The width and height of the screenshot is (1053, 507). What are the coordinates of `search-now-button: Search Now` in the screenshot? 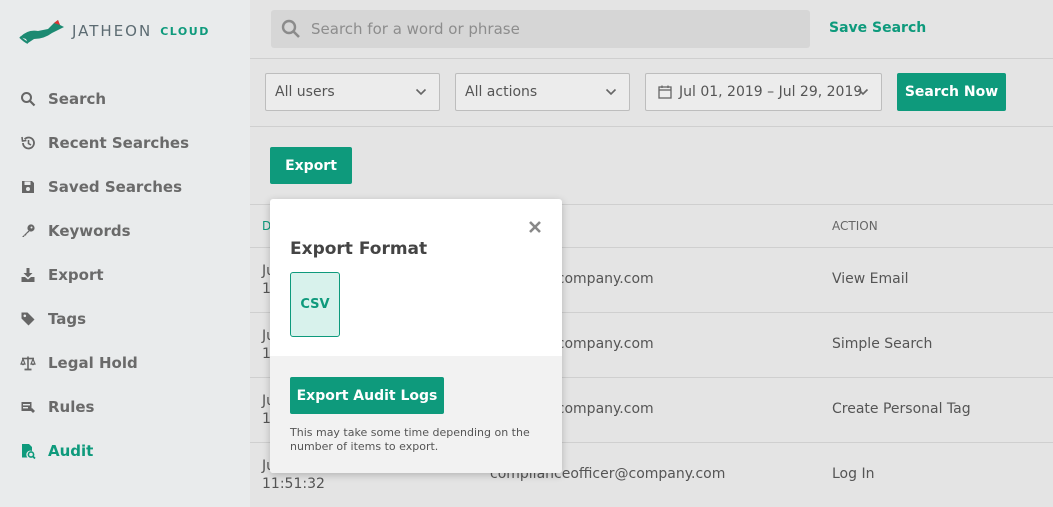 It's located at (951, 92).